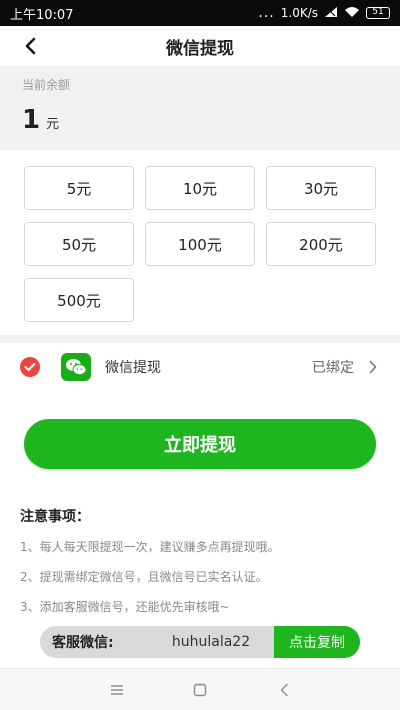 The image size is (400, 710). Describe the element at coordinates (83, 643) in the screenshot. I see `service-label: 客服微信:` at that location.